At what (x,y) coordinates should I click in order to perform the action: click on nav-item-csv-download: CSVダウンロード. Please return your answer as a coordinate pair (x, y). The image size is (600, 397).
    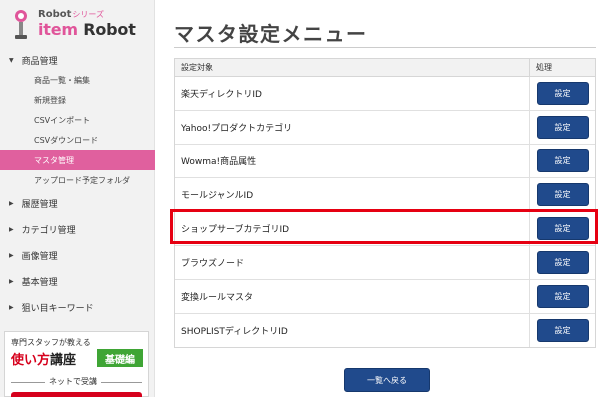
    Looking at the image, I should click on (77, 140).